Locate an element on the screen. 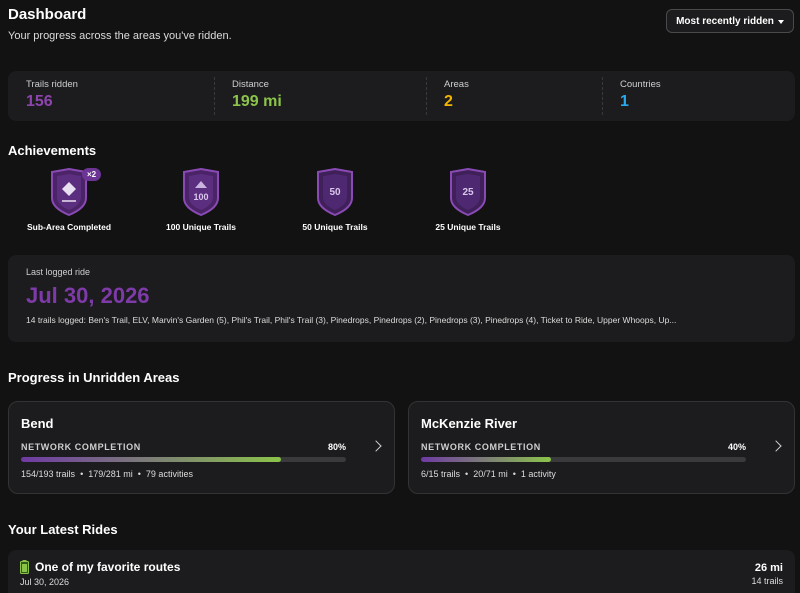 The image size is (800, 593). shield-icon: 50 is located at coordinates (335, 192).